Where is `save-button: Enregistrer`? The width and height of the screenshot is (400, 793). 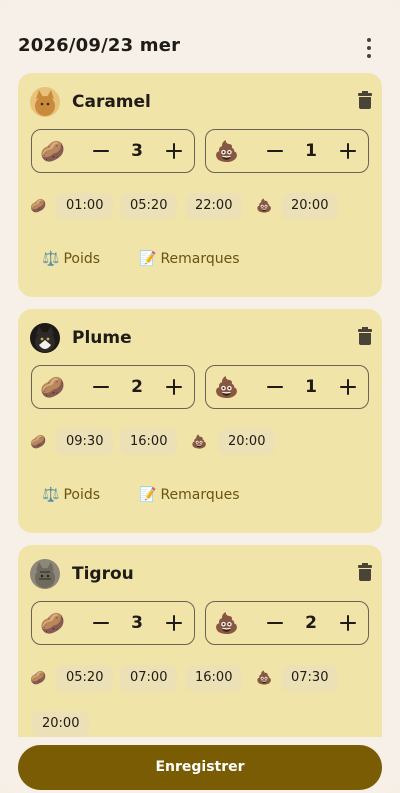 save-button: Enregistrer is located at coordinates (200, 767).